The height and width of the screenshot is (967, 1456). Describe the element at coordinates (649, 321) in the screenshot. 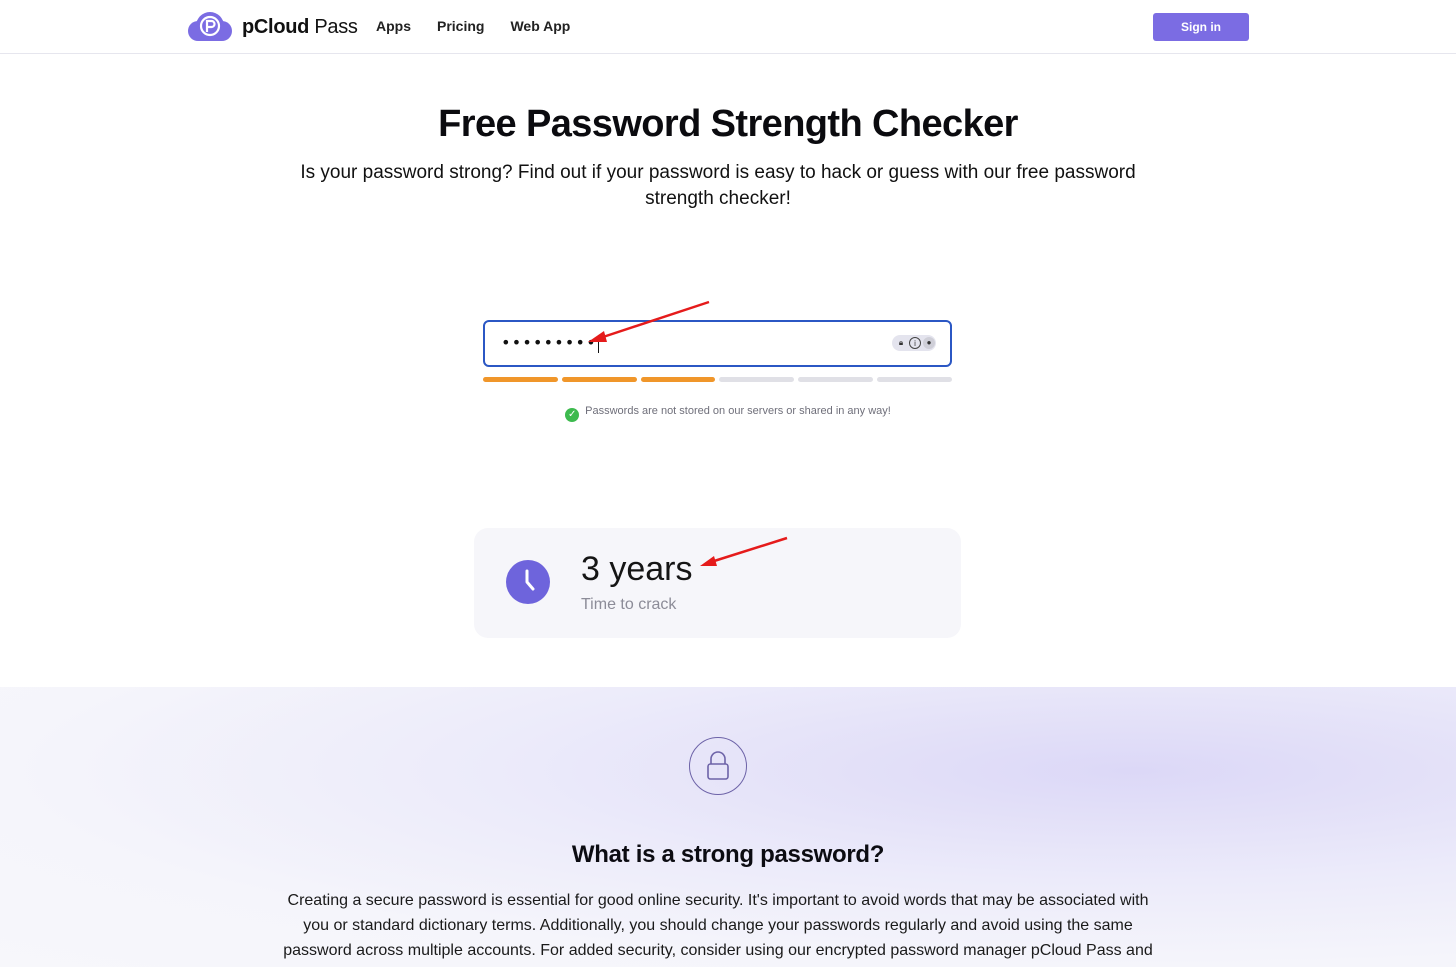

I see `annotation-arrow-password` at that location.